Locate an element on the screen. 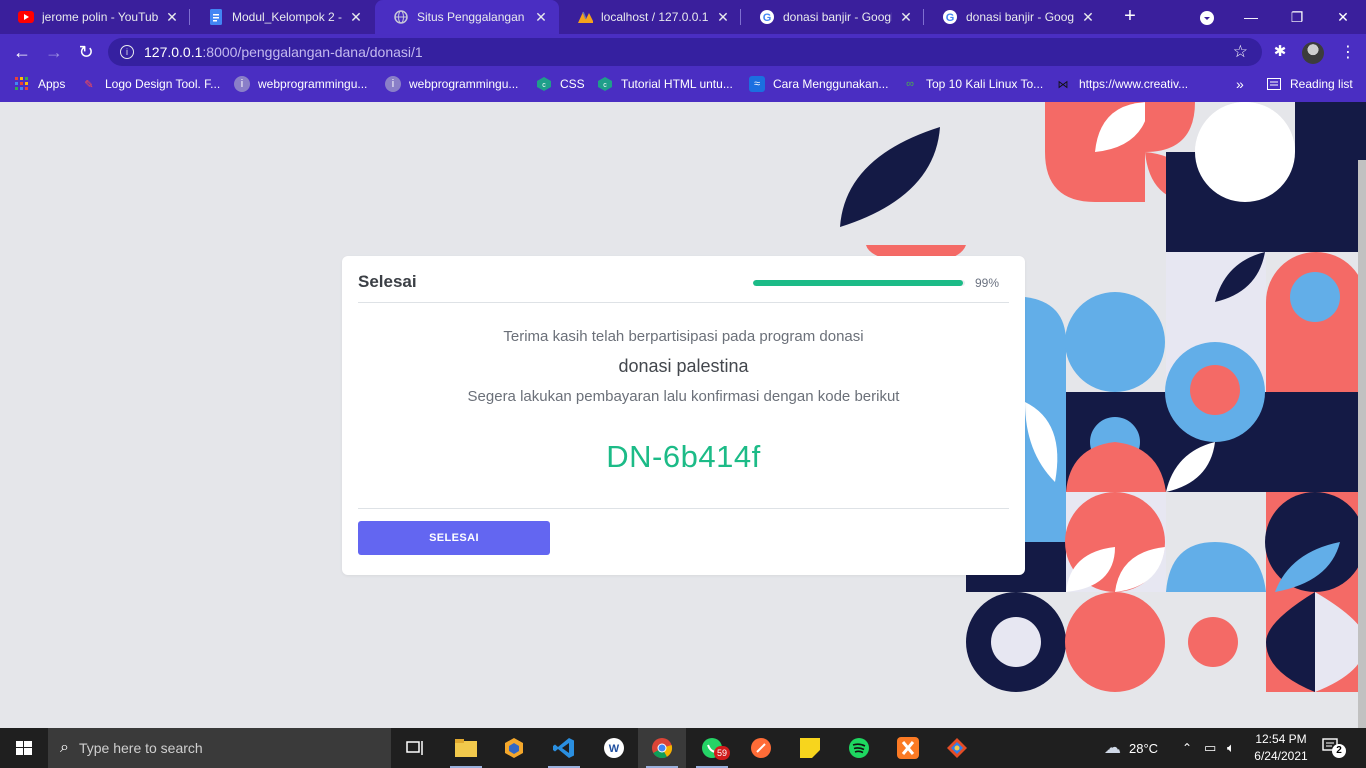  tab-phpmyadmin: localhost / 127.0.0.1 / phpMyAdmin ✕ is located at coordinates (650, 17).